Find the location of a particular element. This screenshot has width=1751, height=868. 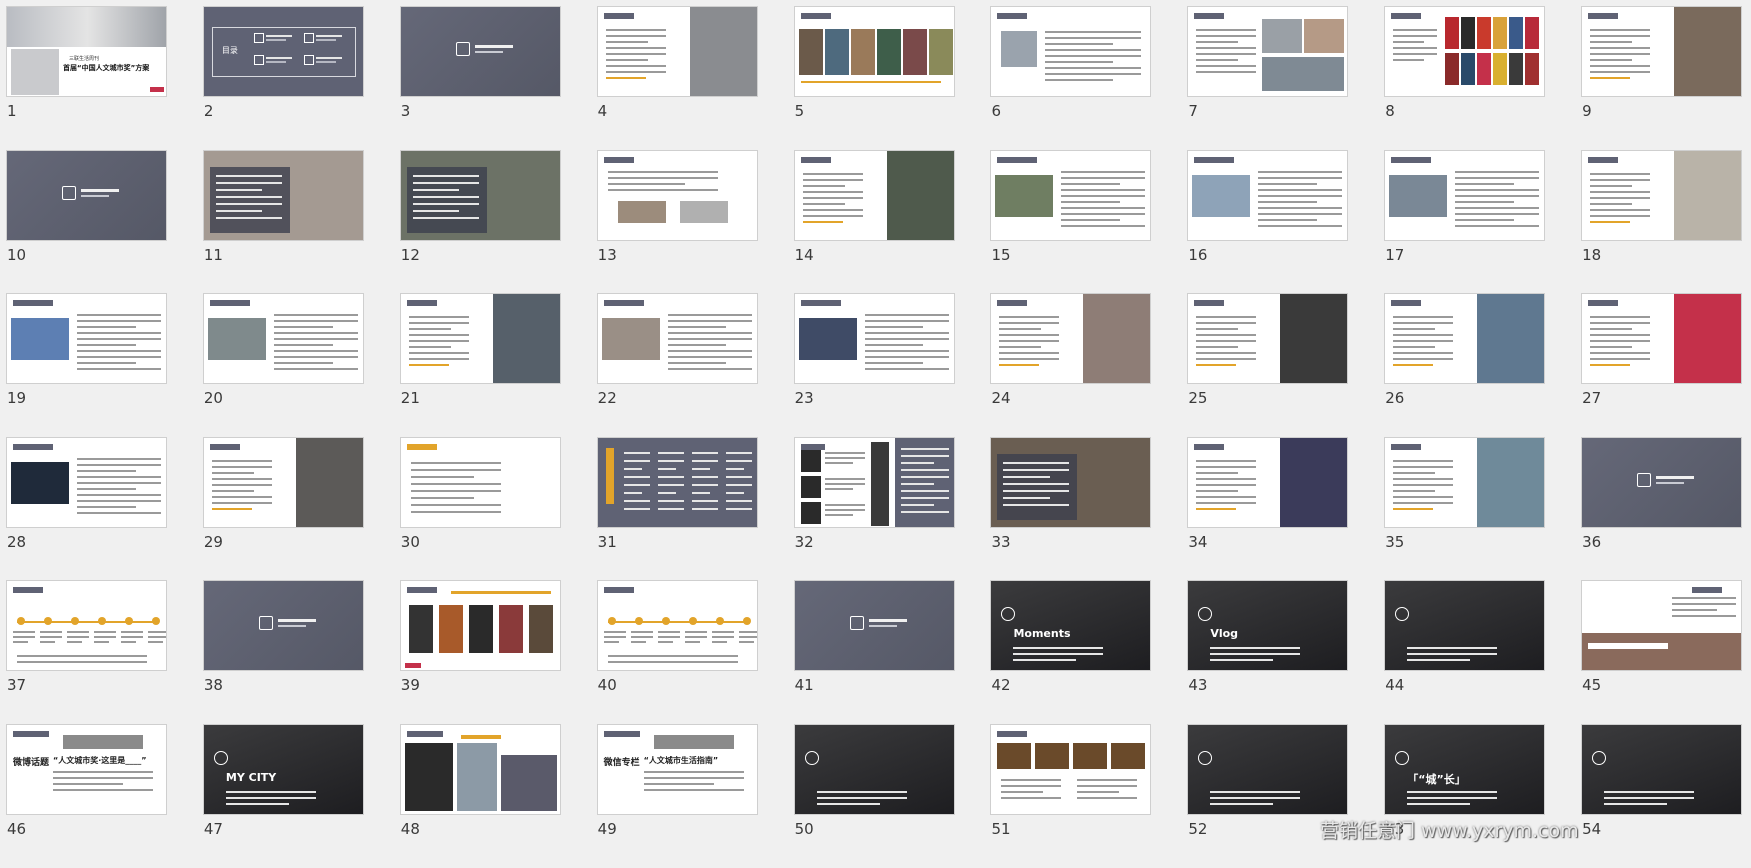

slide-thumbnail: 41 is located at coordinates (892, 652).